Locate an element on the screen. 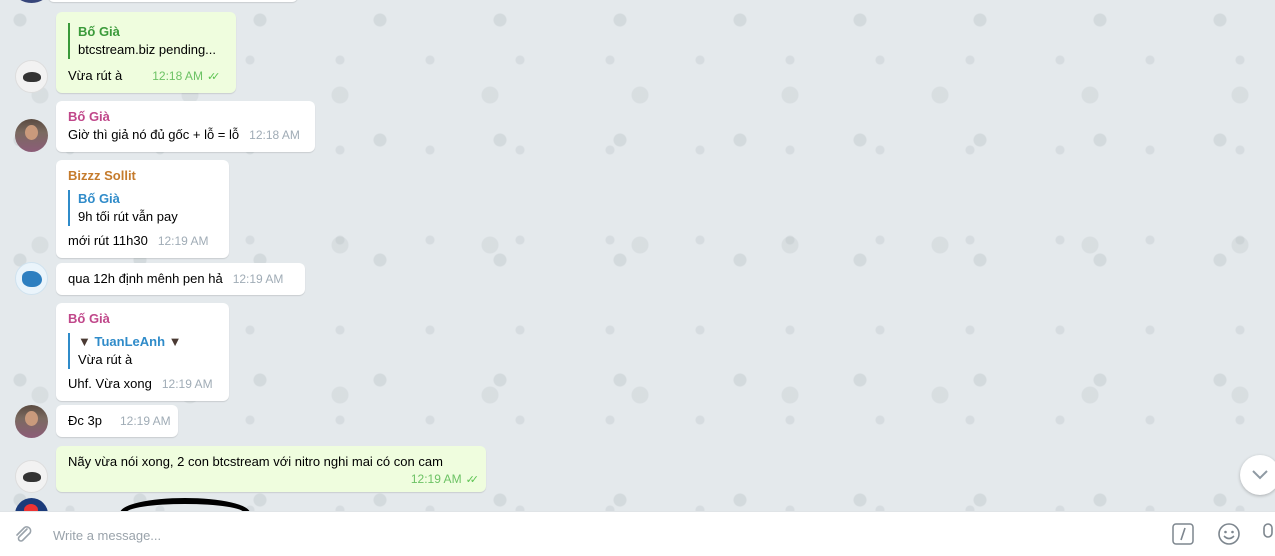 Image resolution: width=1275 pixels, height=556 pixels. message-input is located at coordinates (603, 535).